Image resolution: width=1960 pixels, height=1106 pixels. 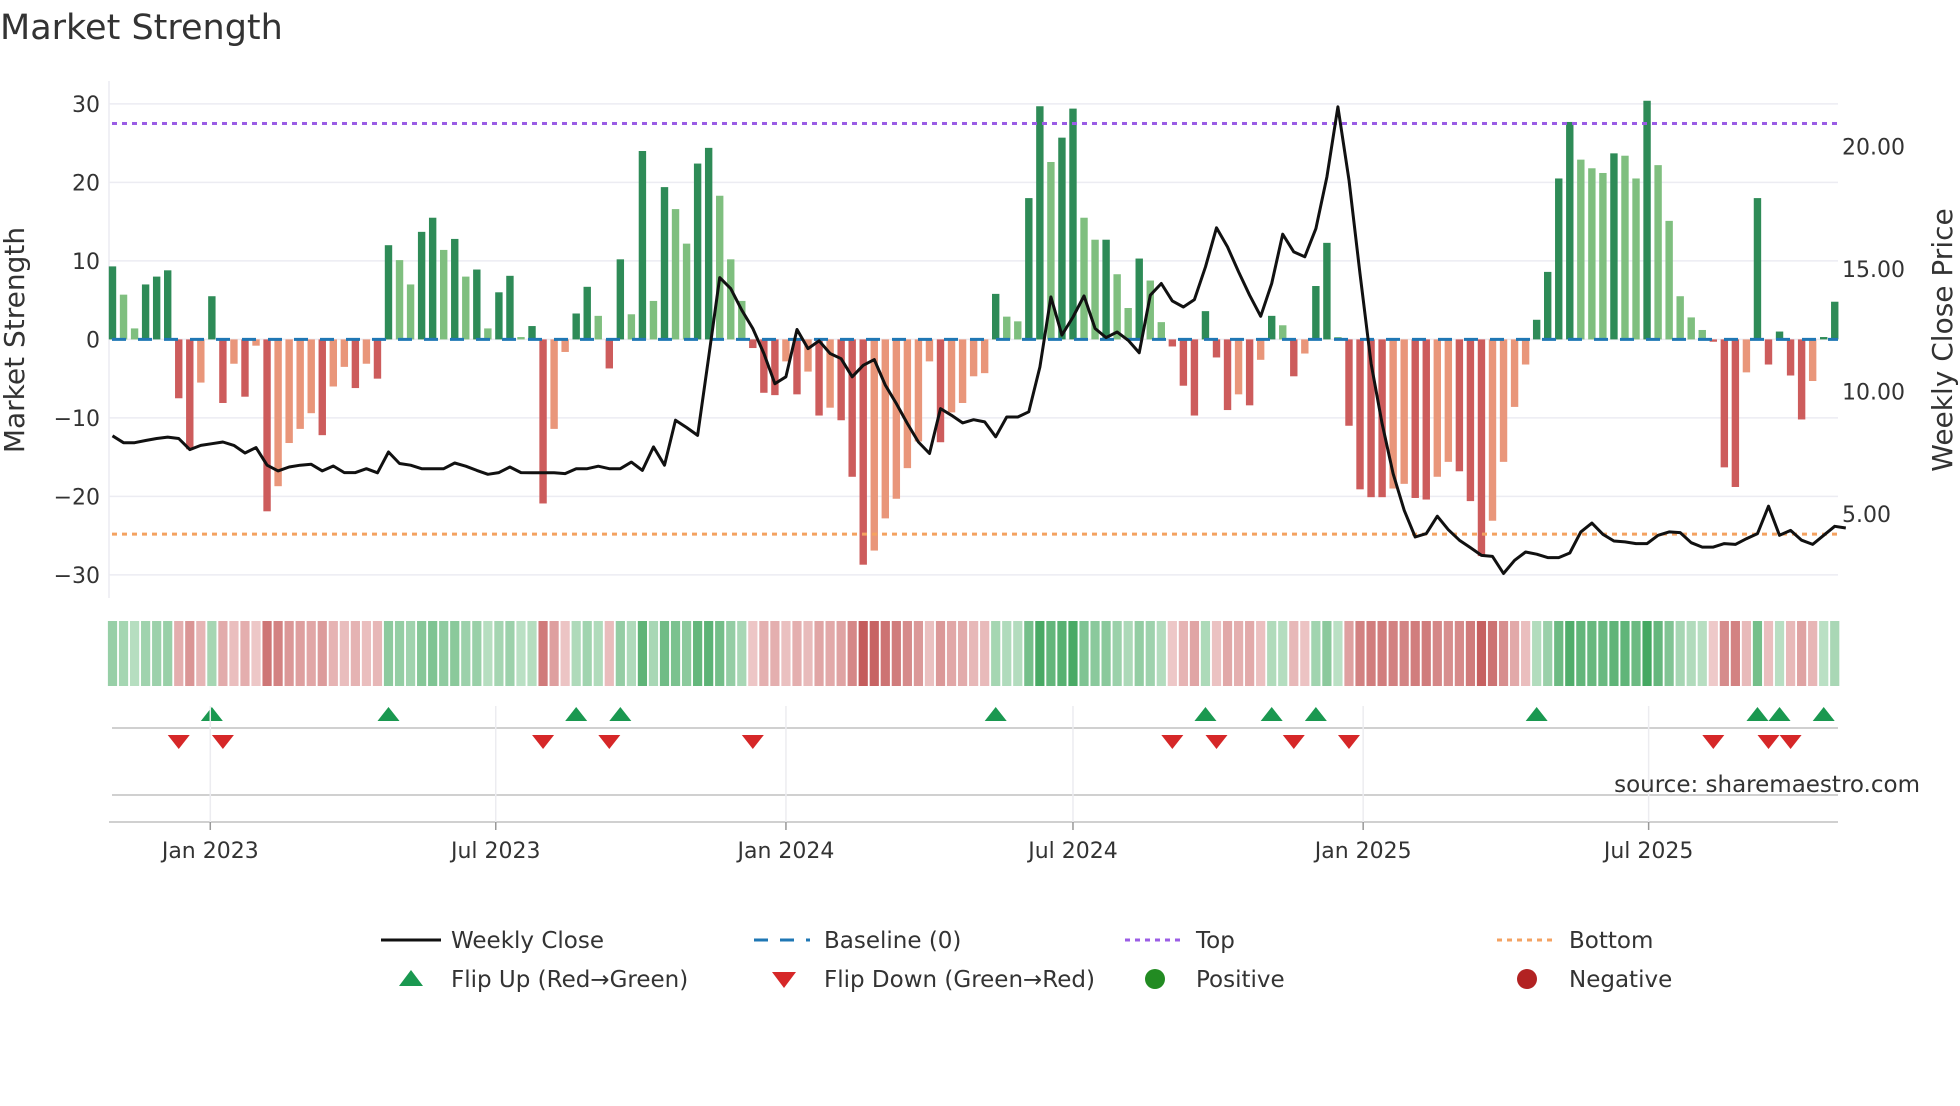 I want to click on legend-label: Top, so click(x=1215, y=941).